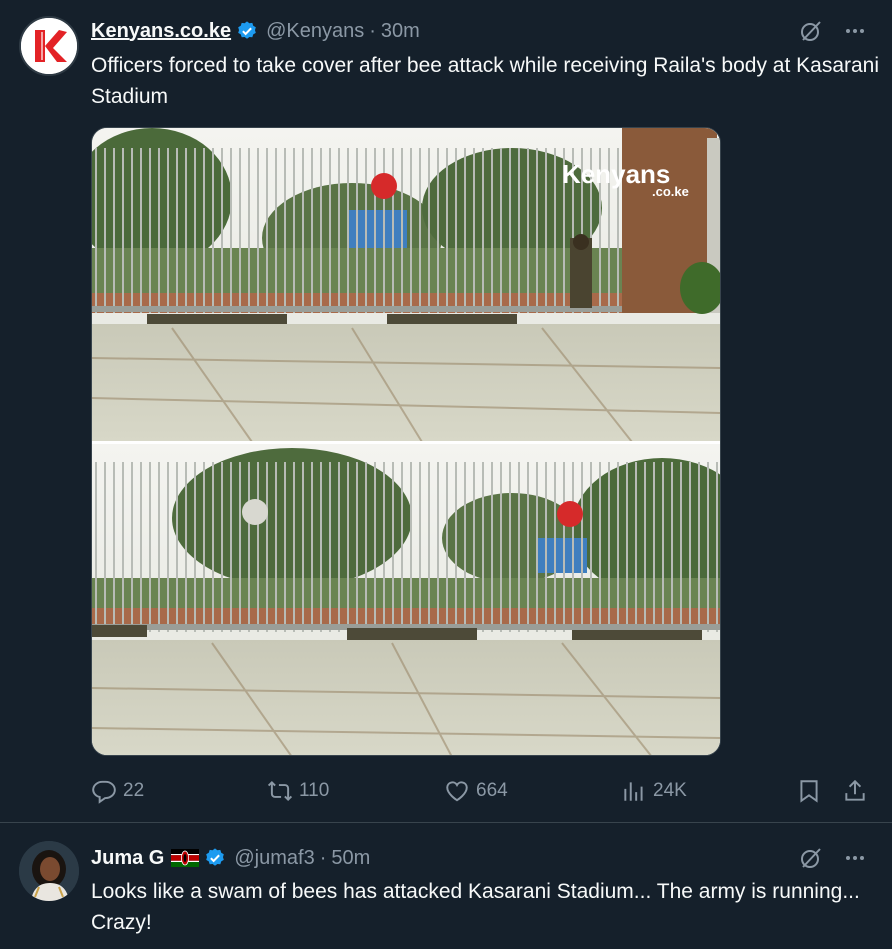 This screenshot has width=892, height=949. I want to click on tweet-header: Juma G @jumaf3 · 50m, so click(230, 858).